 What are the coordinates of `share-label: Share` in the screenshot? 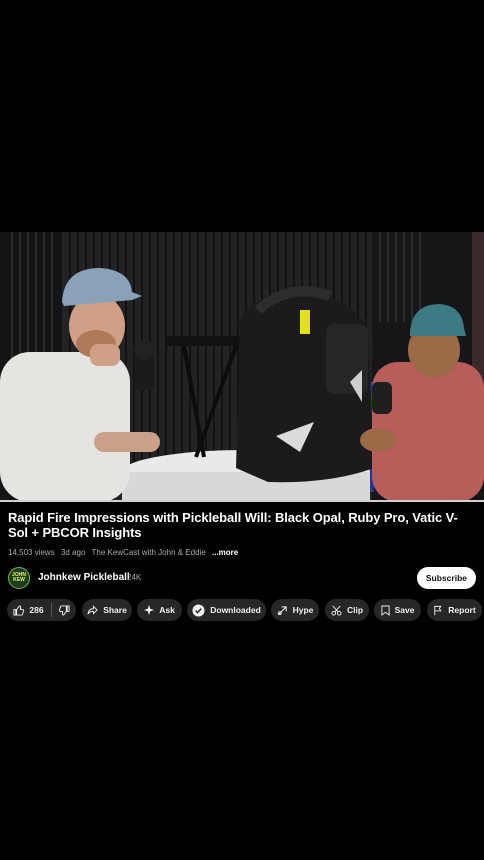 It's located at (115, 610).